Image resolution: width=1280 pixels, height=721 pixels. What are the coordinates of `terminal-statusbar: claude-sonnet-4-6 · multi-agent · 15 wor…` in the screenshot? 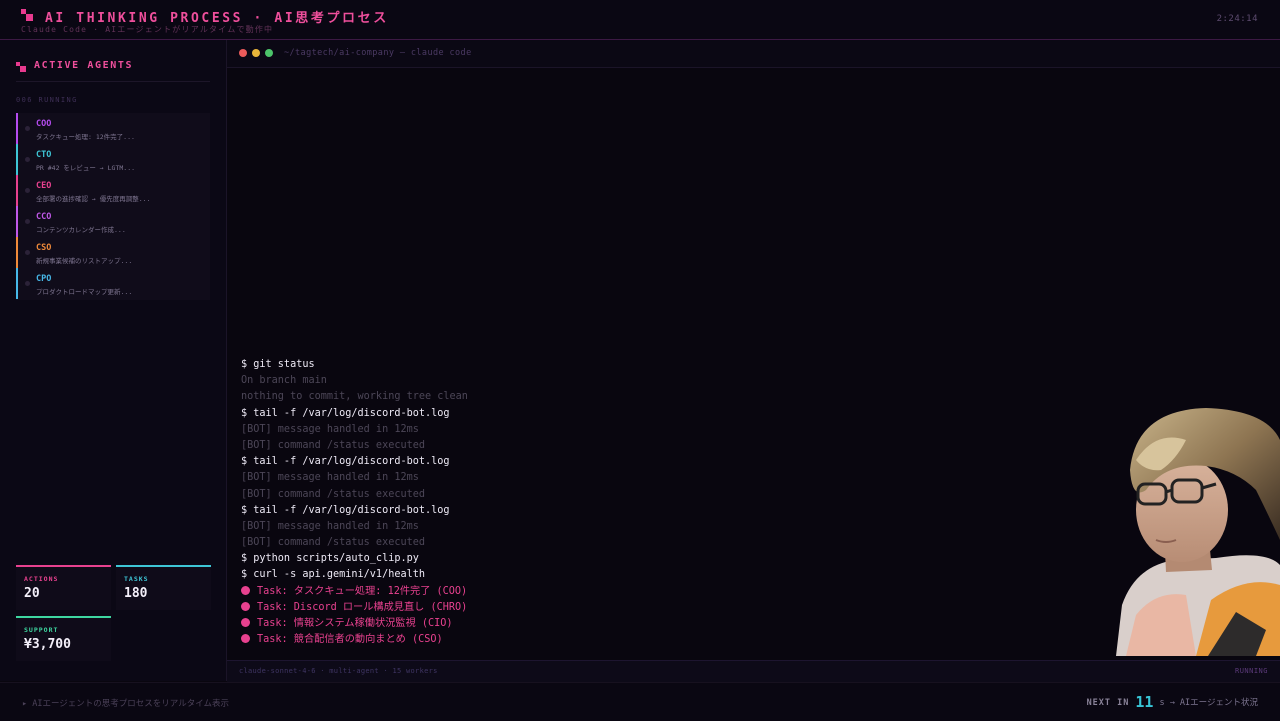 It's located at (753, 671).